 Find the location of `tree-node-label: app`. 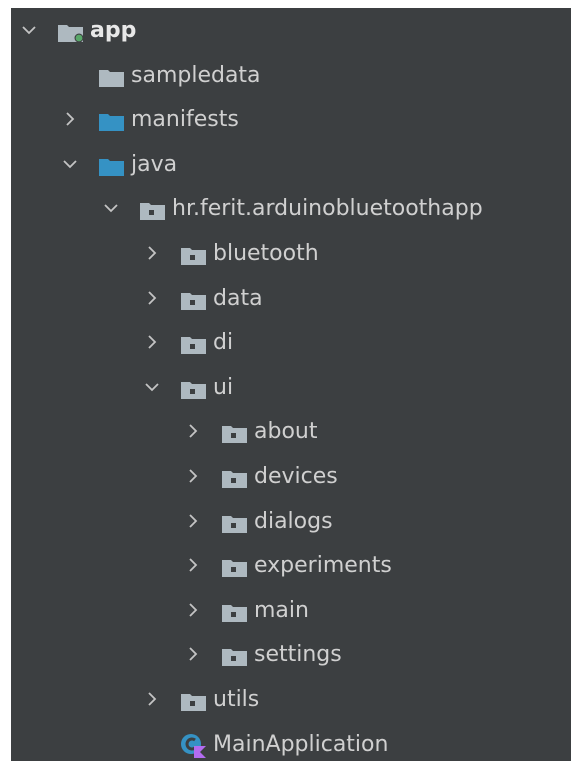

tree-node-label: app is located at coordinates (113, 30).